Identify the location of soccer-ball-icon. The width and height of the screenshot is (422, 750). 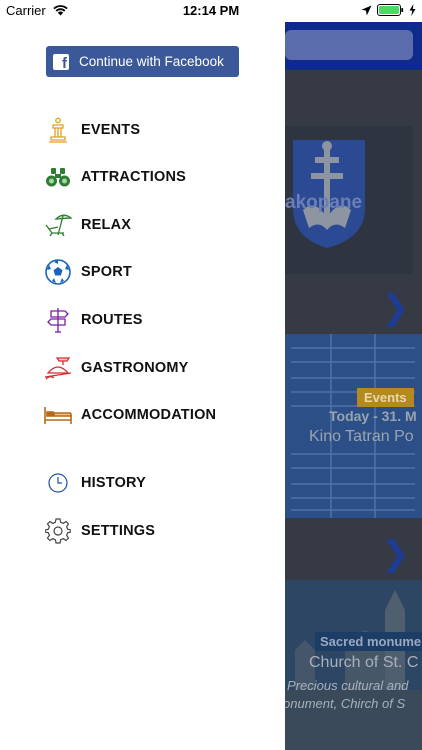
(58, 272).